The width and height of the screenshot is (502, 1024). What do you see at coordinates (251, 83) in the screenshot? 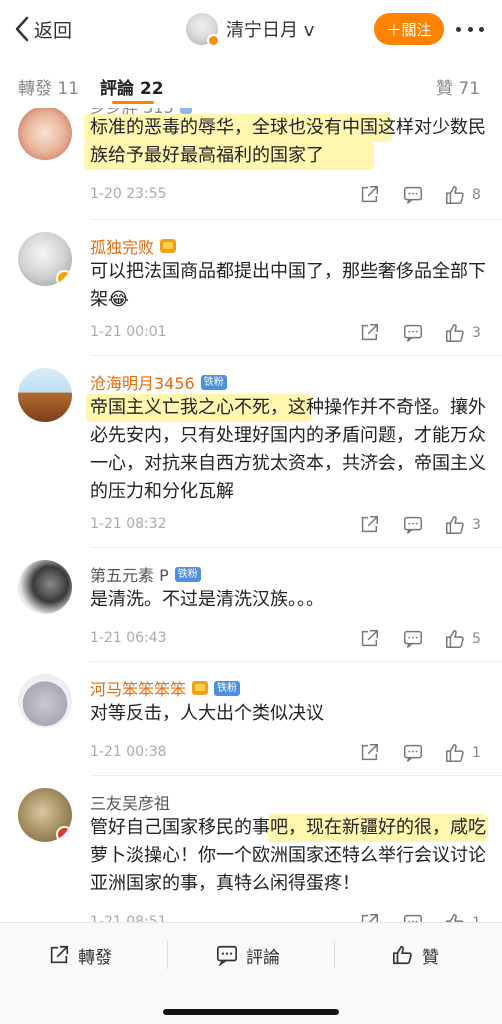
I see `tab-bar: 轉發 11 評論 22 贊 71` at bounding box center [251, 83].